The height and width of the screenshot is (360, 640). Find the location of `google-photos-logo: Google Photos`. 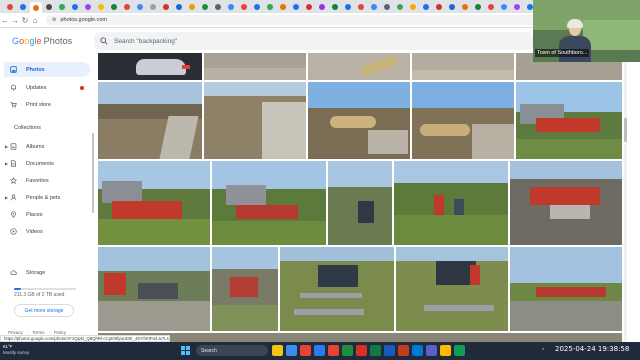

google-photos-logo: Google Photos is located at coordinates (42, 41).